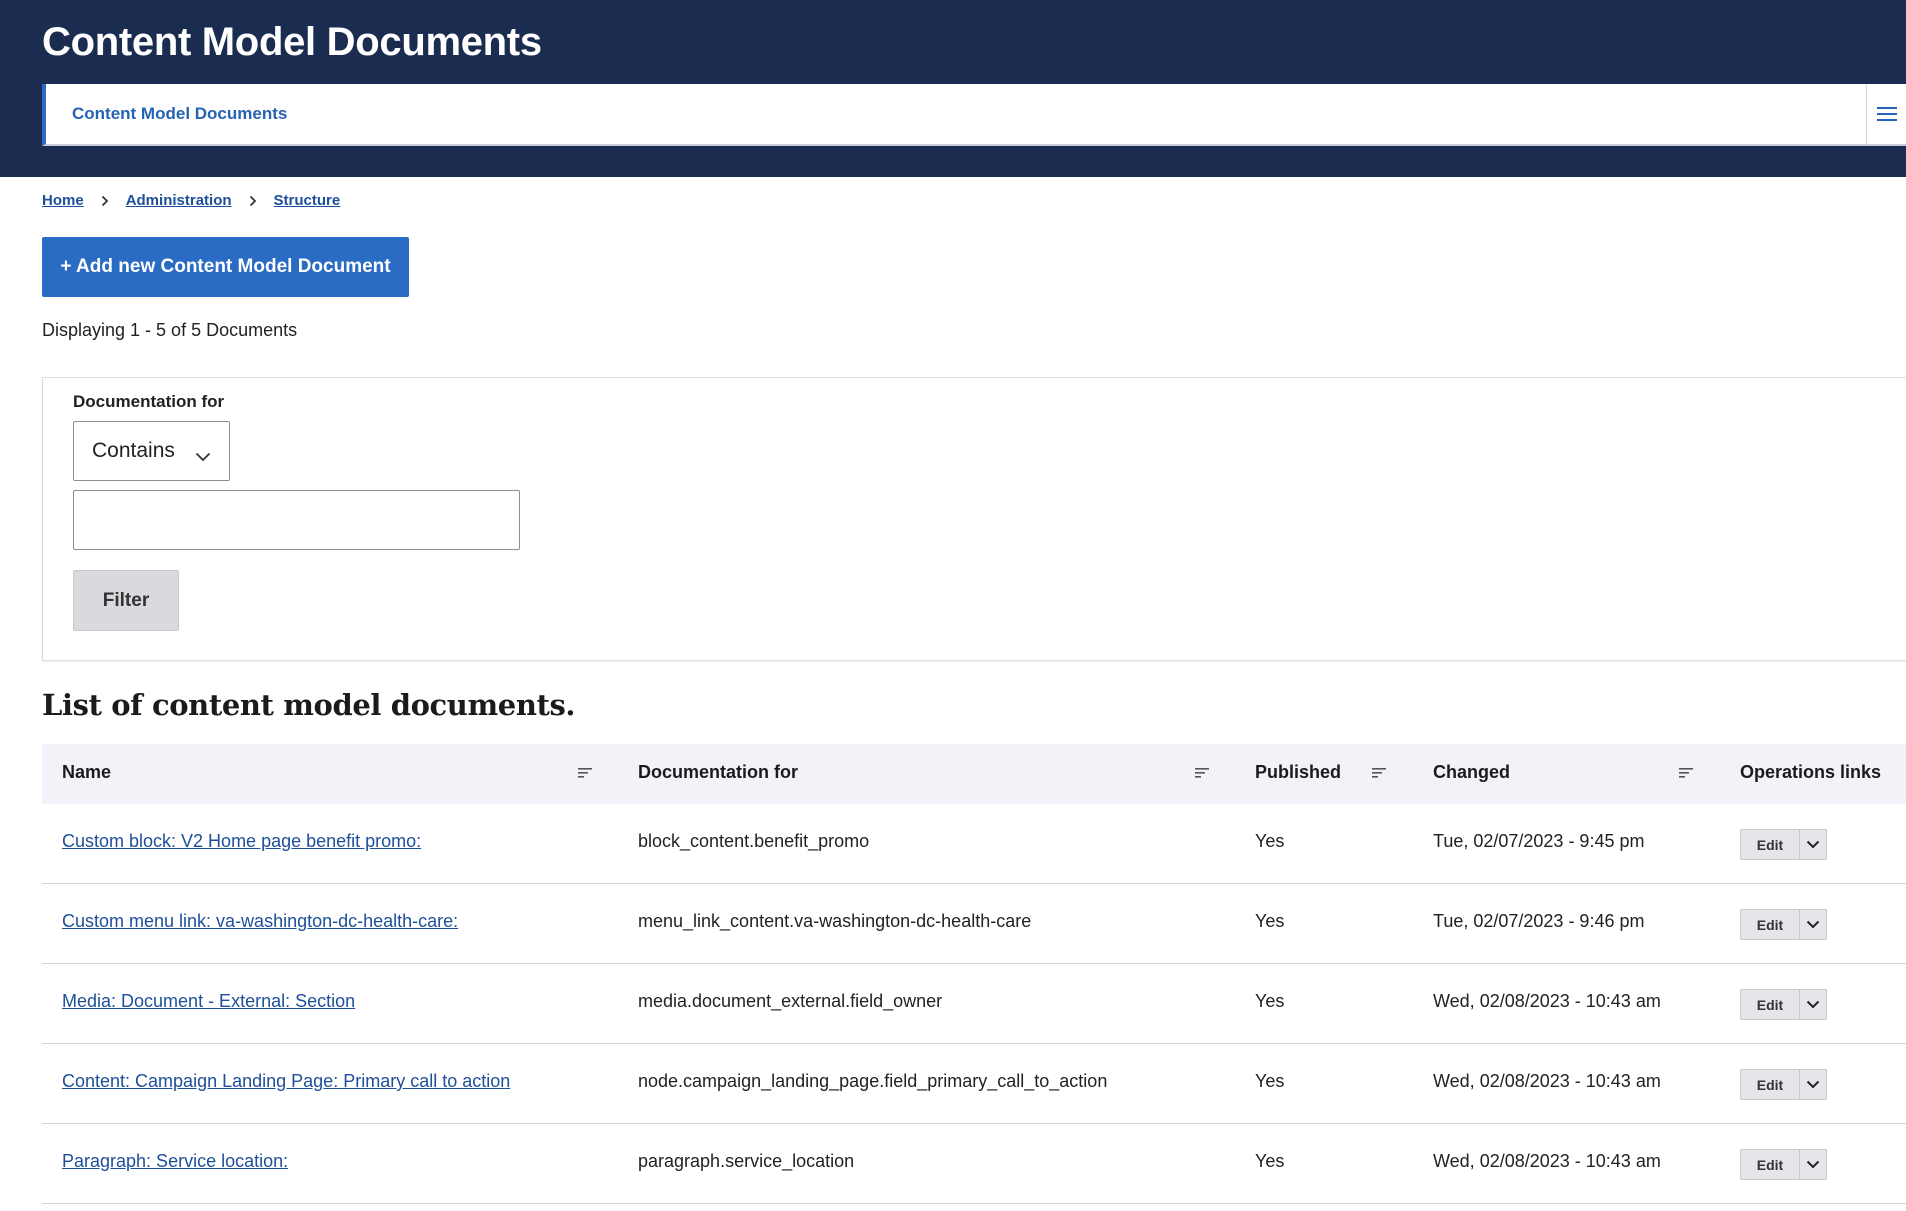  I want to click on hamburger-menu-icon, so click(1886, 114).